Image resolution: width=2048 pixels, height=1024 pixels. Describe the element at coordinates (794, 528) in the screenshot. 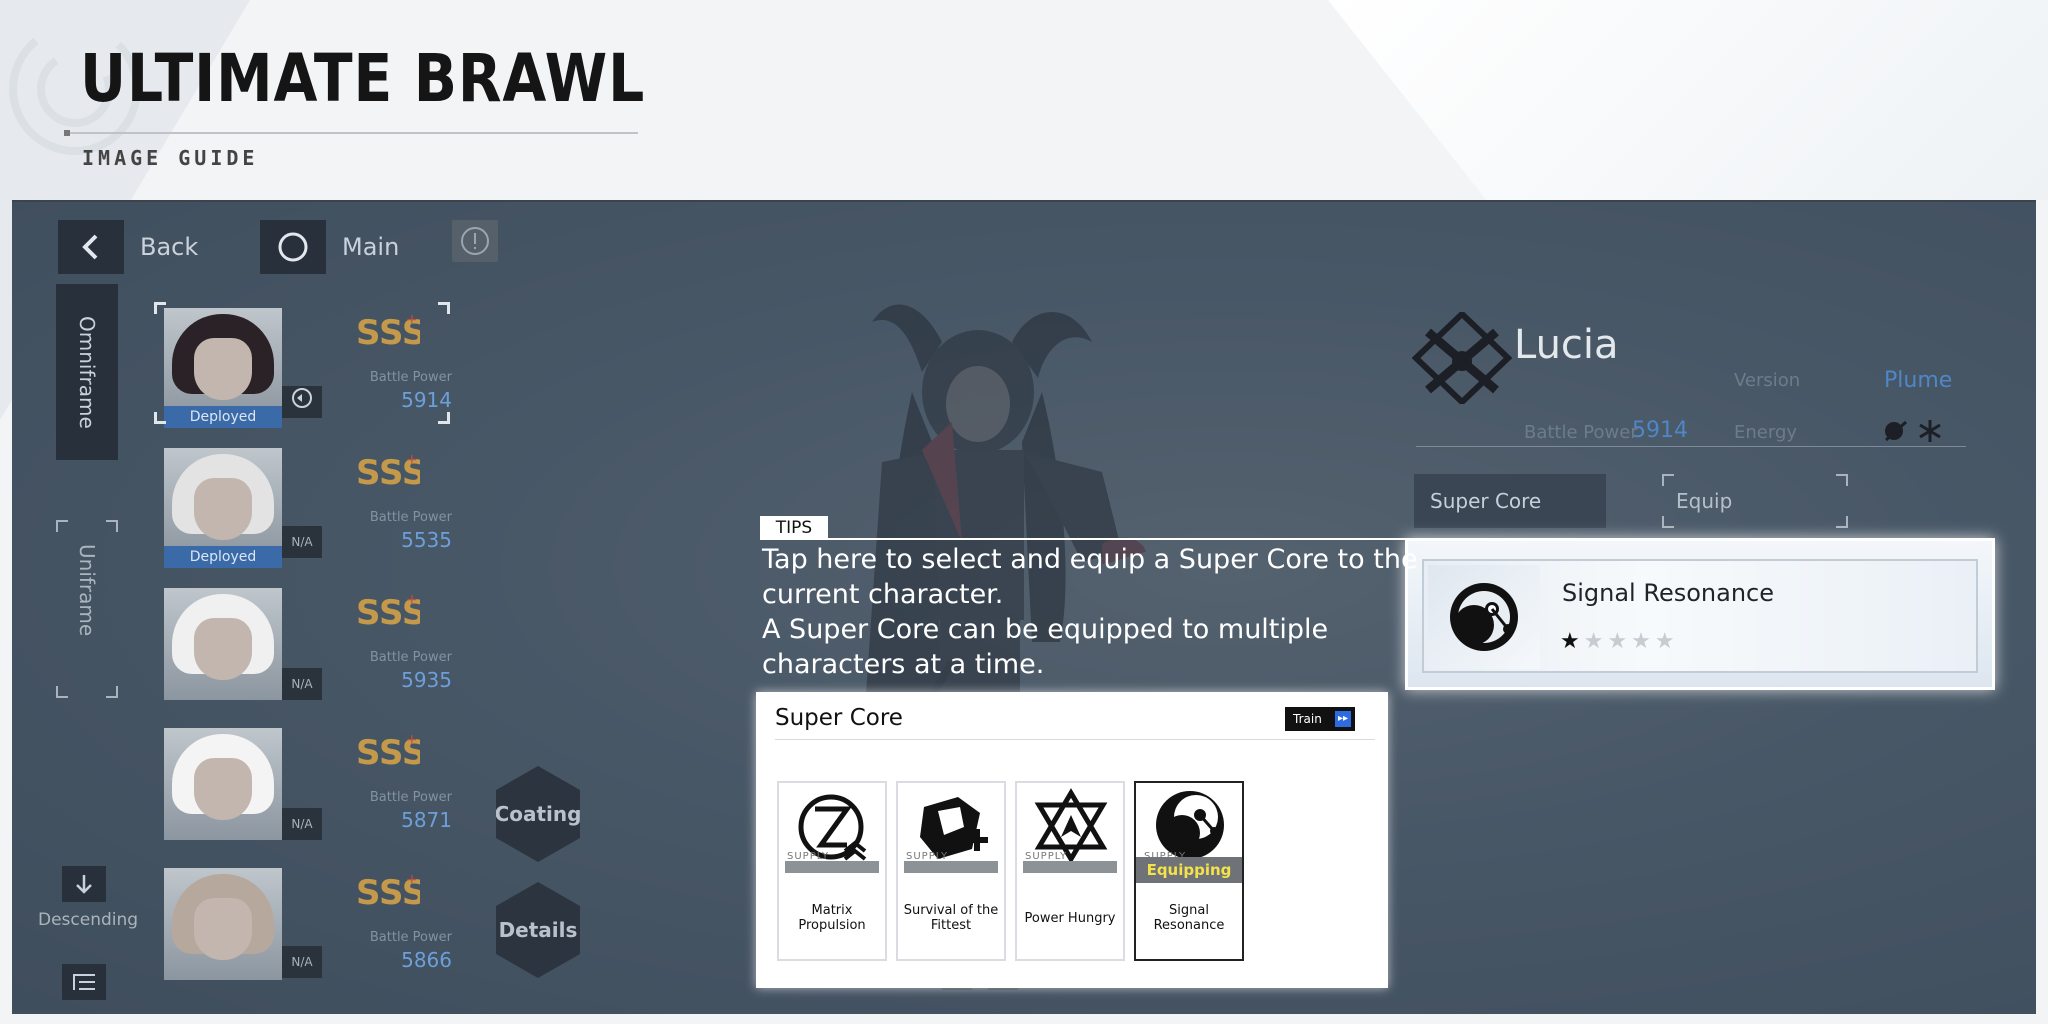

I see `tips-badge: TIPS` at that location.